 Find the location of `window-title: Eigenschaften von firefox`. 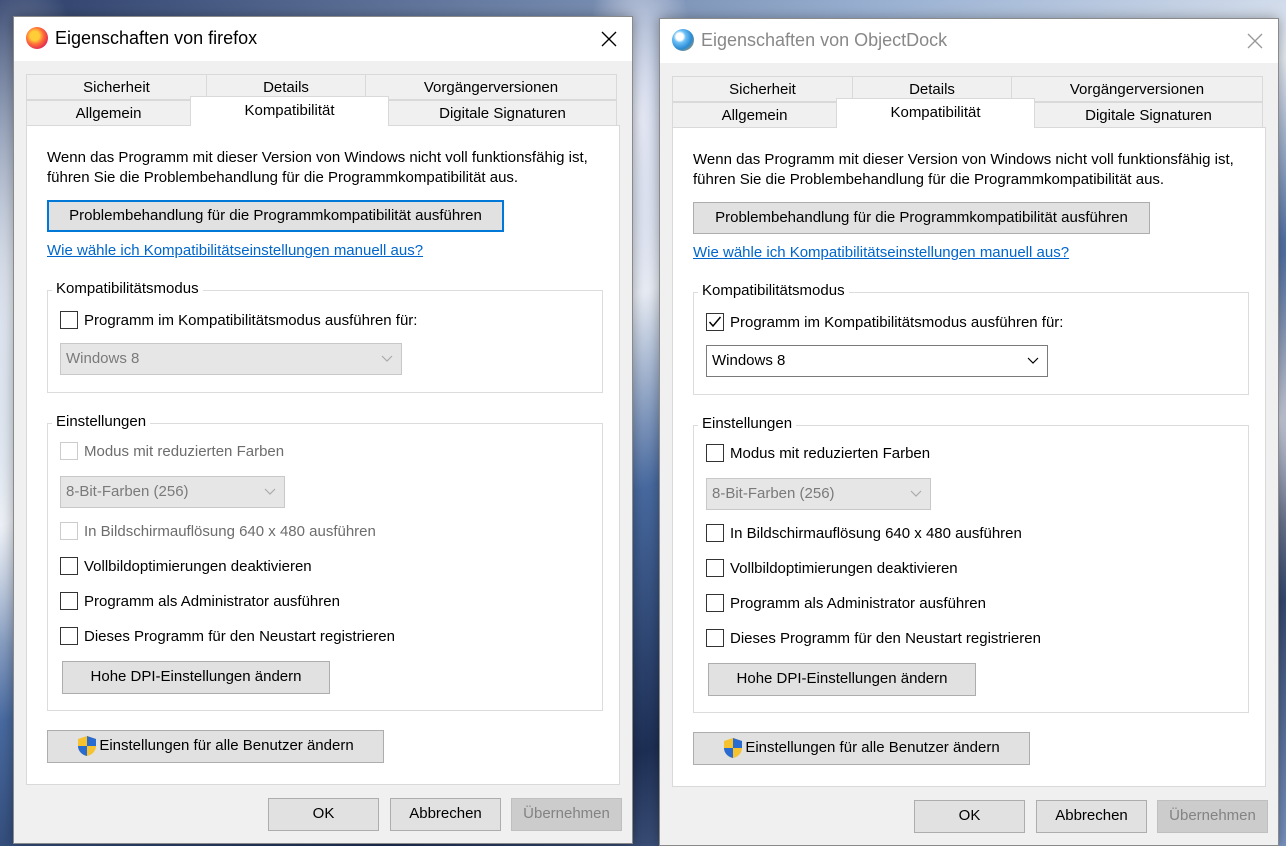

window-title: Eigenschaften von firefox is located at coordinates (156, 38).